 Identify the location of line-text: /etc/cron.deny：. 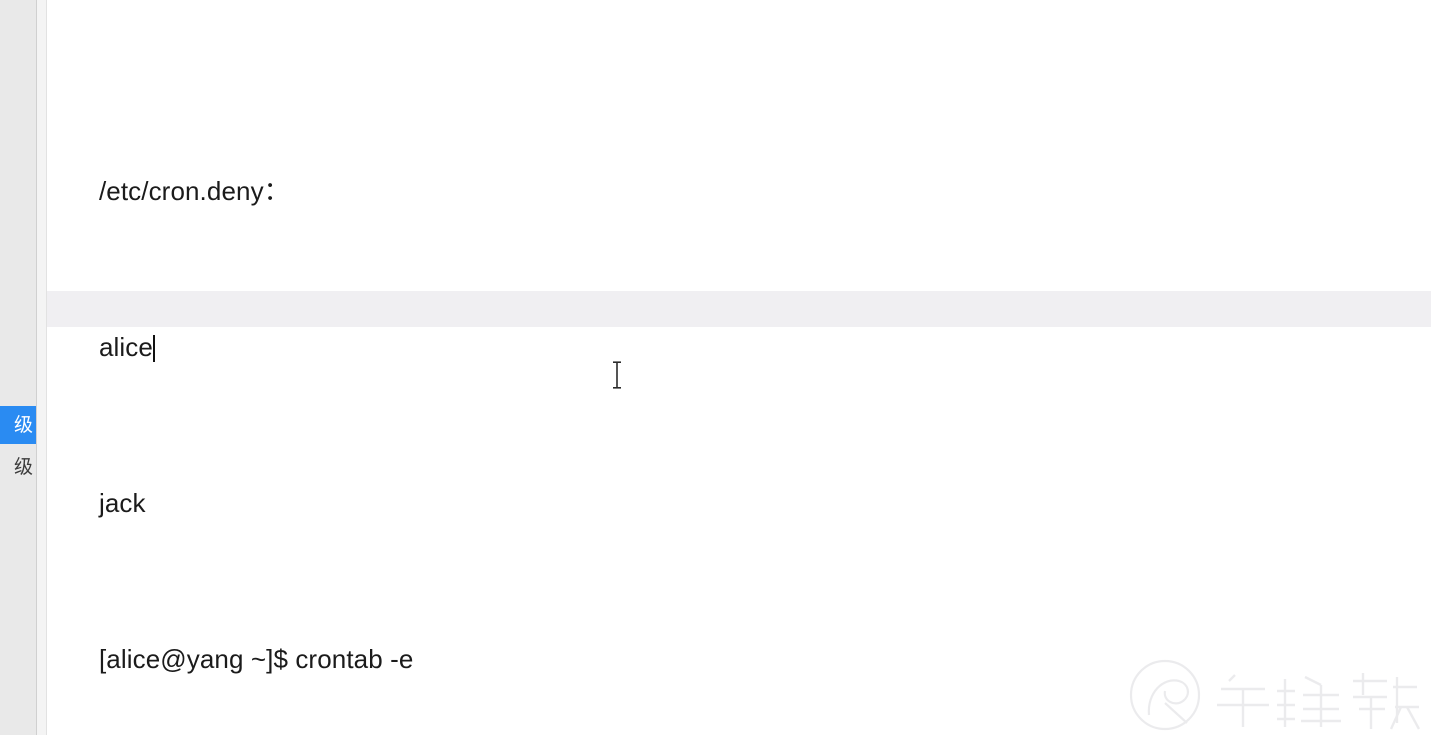
(194, 191).